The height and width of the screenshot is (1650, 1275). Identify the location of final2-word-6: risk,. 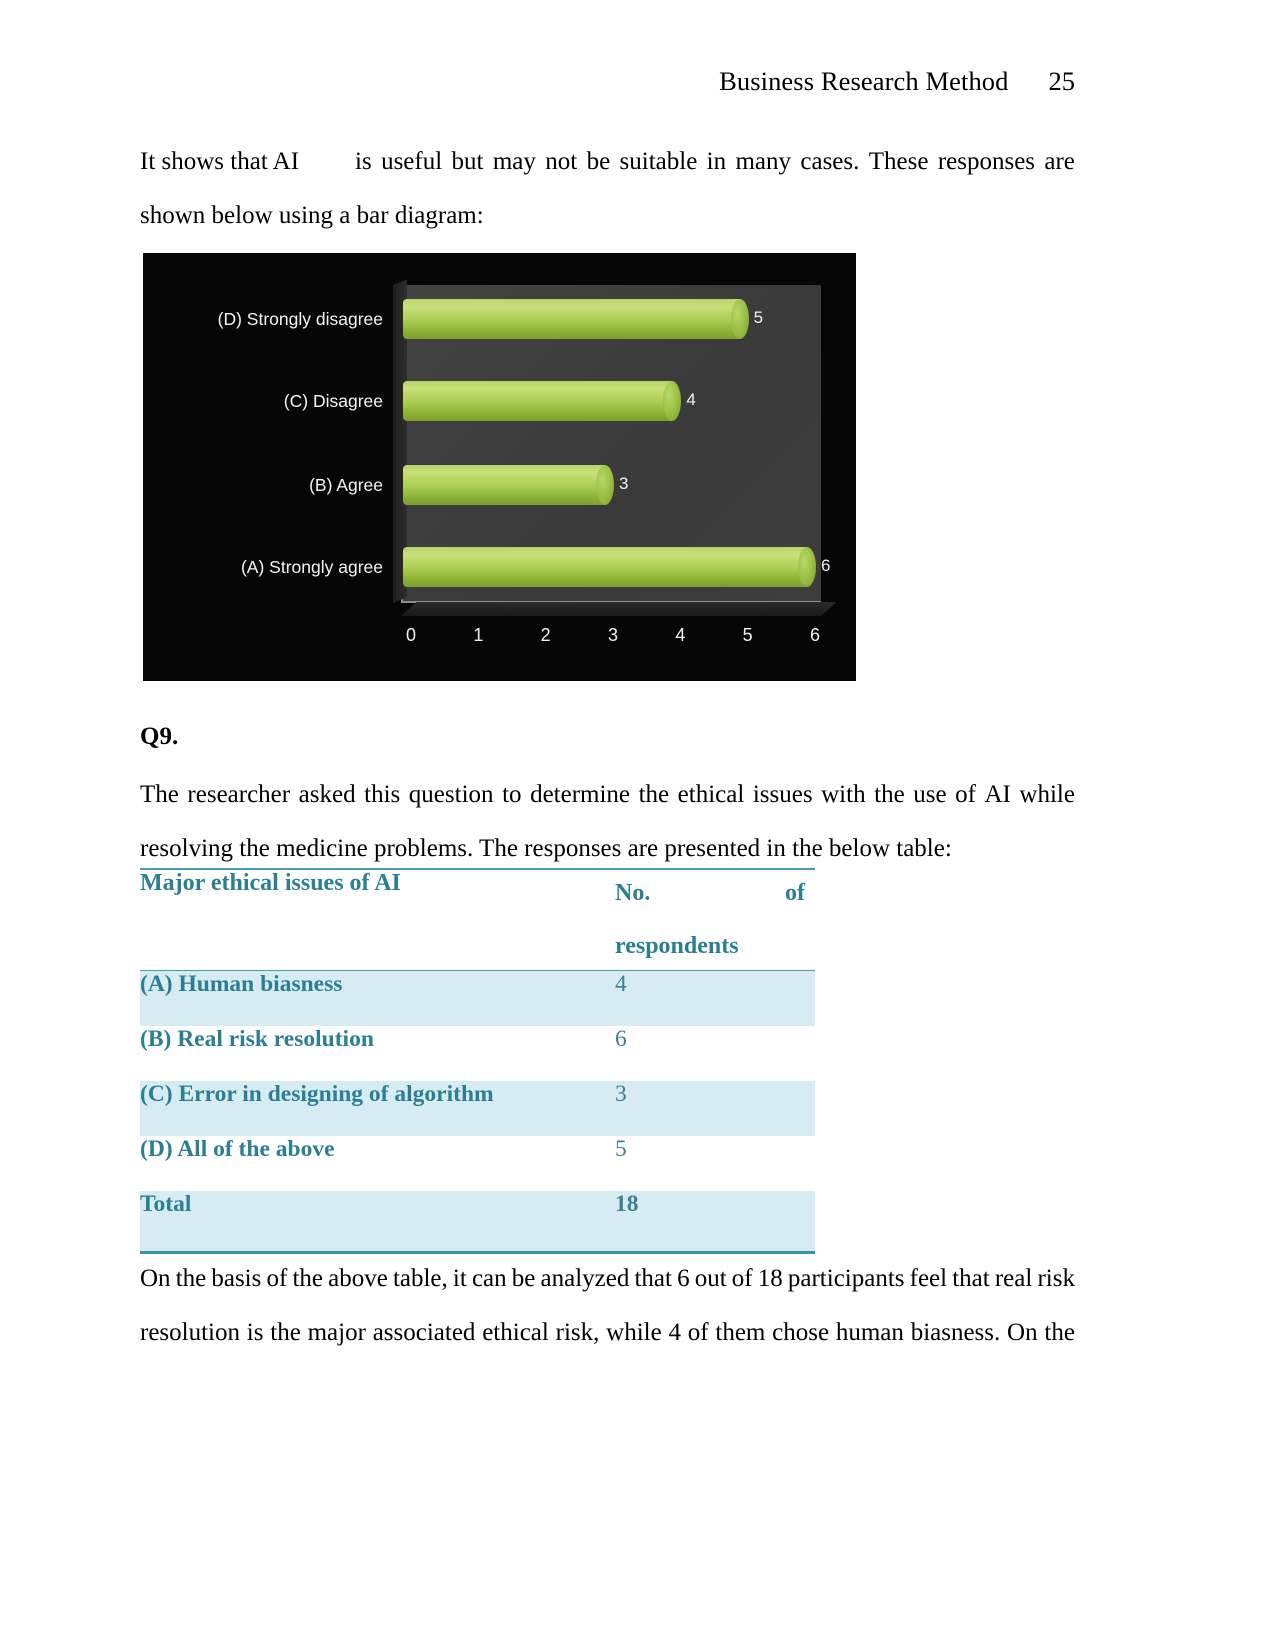
(577, 1332).